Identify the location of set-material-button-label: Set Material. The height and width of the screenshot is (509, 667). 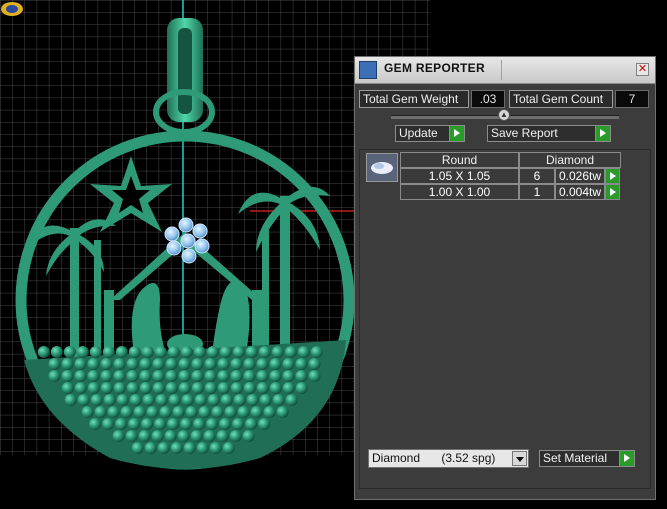
(575, 458).